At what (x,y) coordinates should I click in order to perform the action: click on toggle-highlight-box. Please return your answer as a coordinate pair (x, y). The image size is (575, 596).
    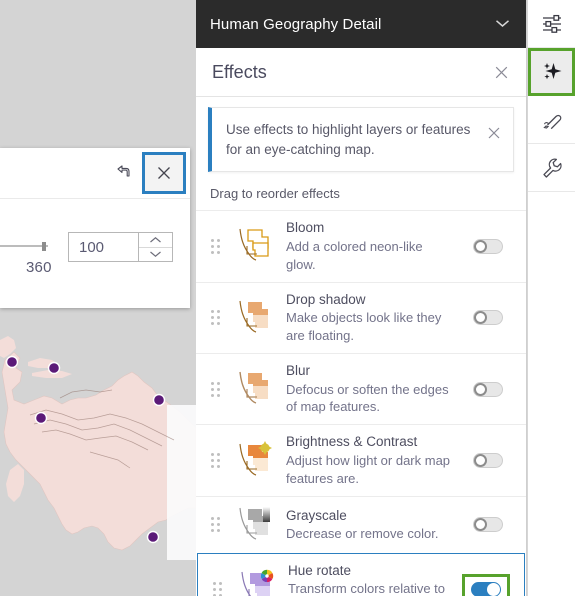
    Looking at the image, I should click on (486, 584).